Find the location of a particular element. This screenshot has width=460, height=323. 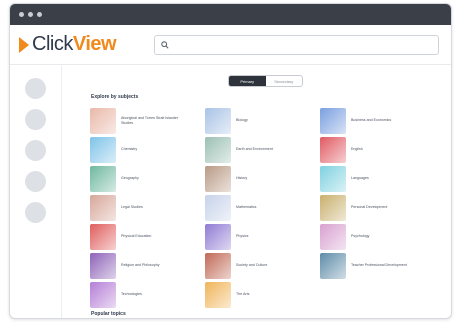

play-triangle-icon is located at coordinates (24, 44).